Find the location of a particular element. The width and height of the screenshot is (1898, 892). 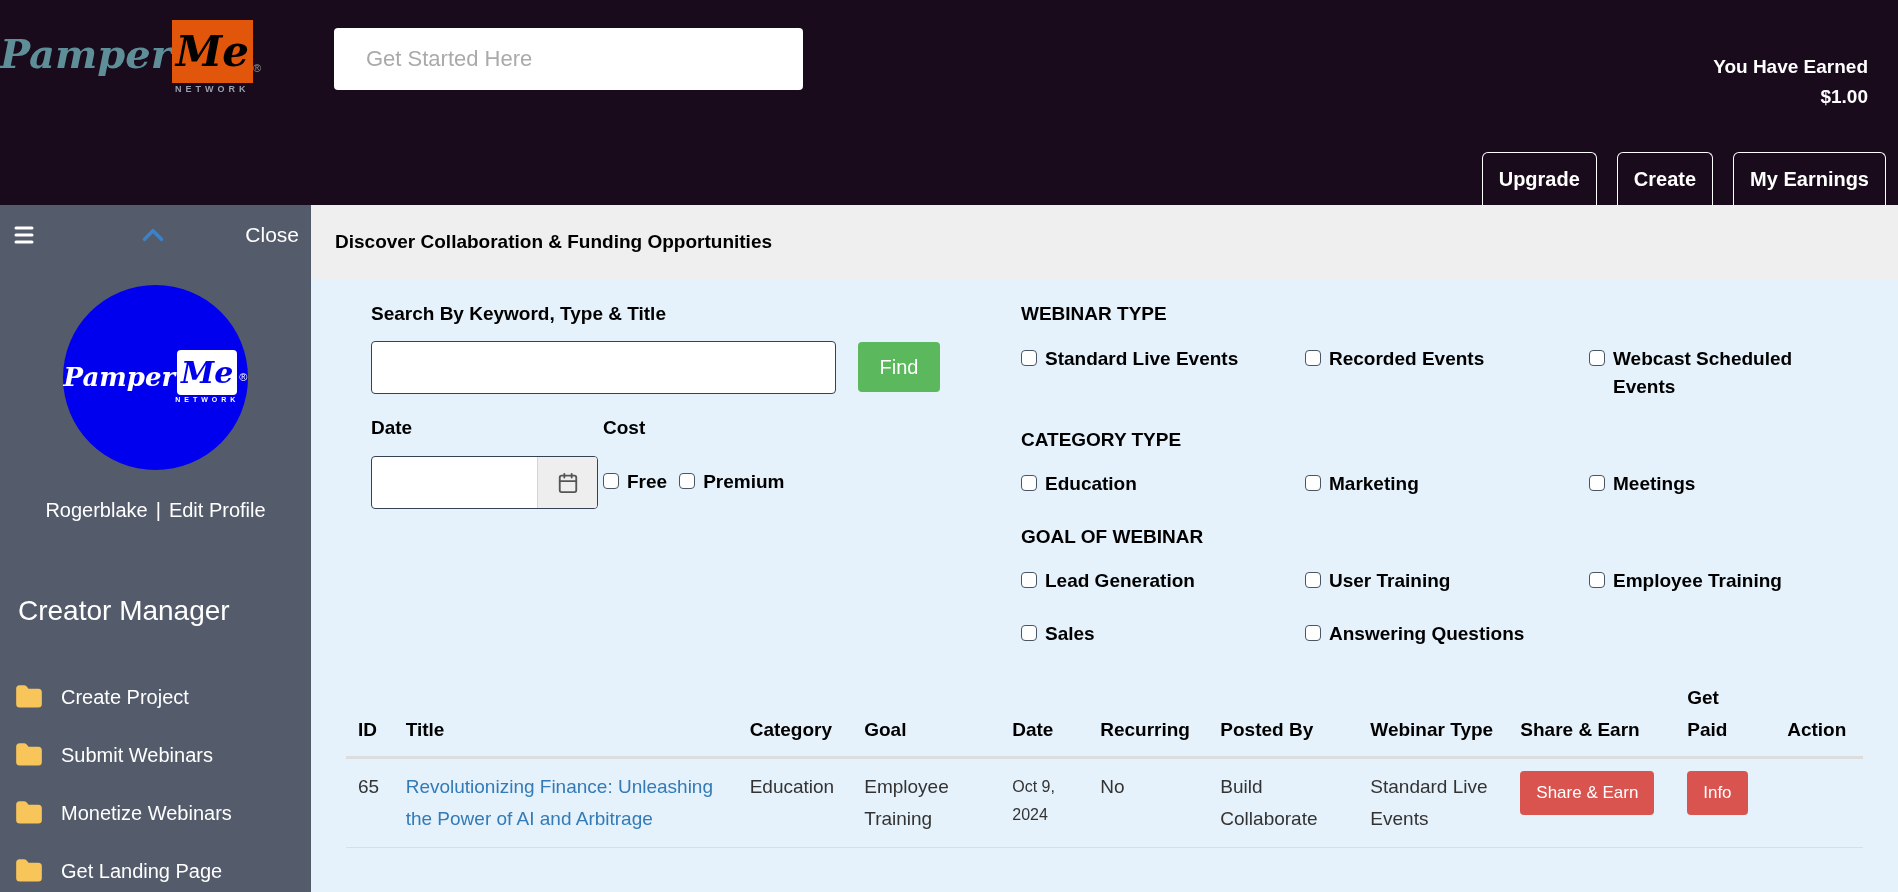

header-button: Create is located at coordinates (1665, 178).